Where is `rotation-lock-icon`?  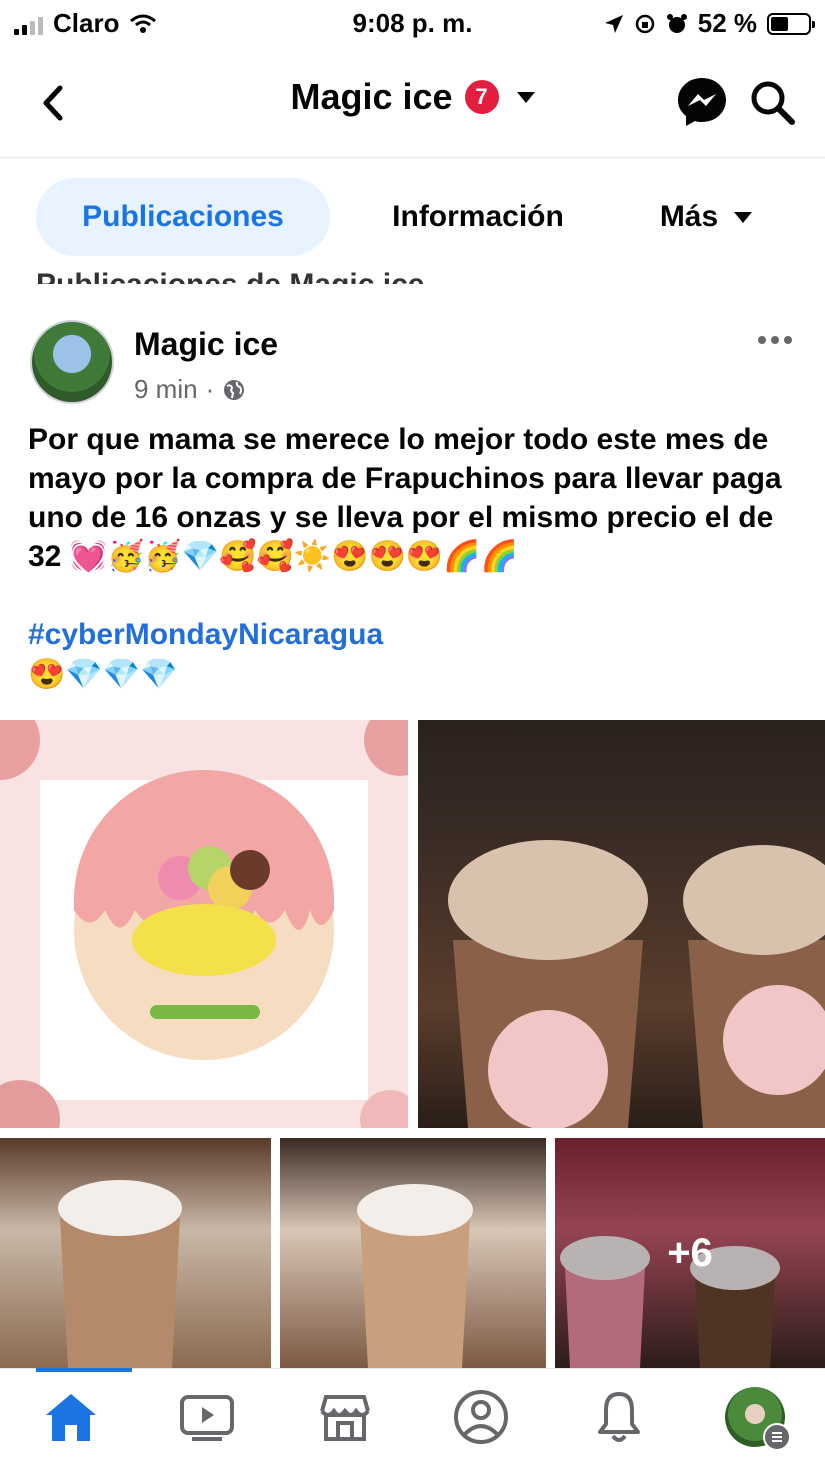 rotation-lock-icon is located at coordinates (644, 23).